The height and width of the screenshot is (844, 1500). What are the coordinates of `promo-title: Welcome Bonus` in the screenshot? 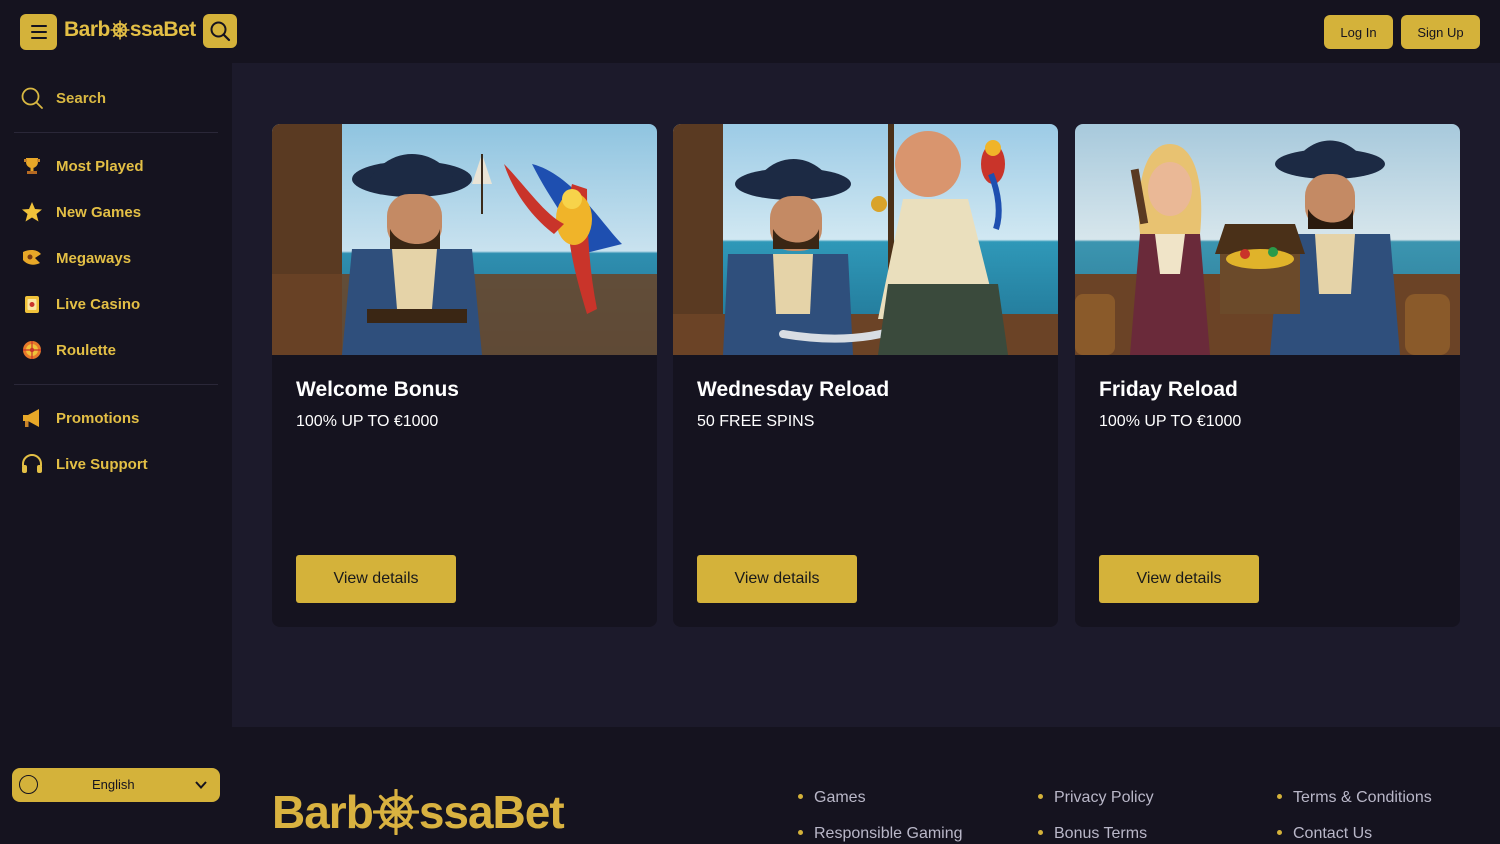 It's located at (377, 389).